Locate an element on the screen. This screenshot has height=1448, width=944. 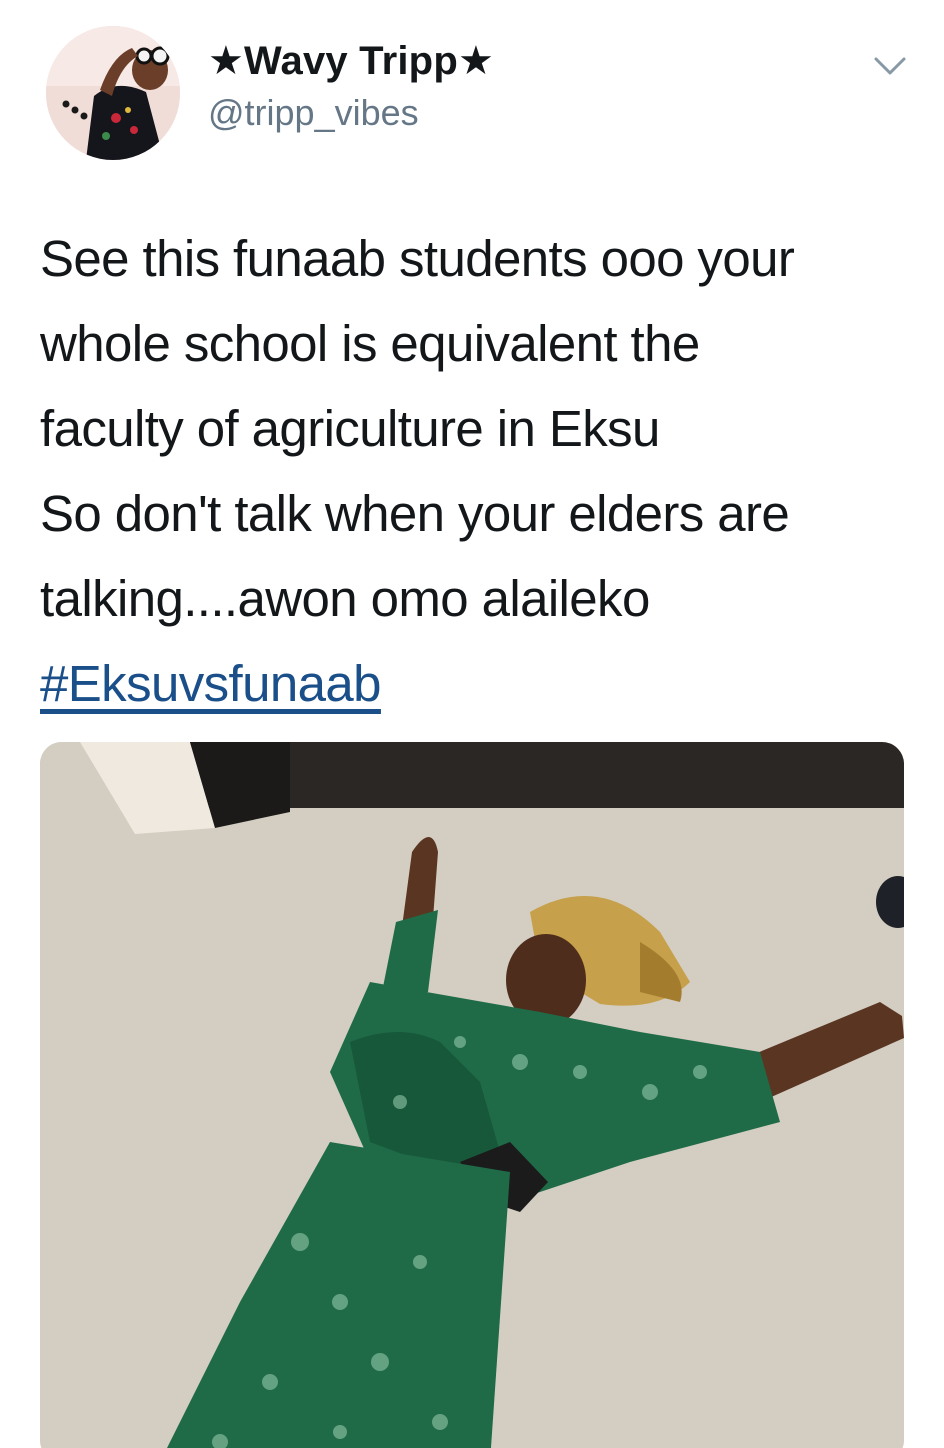
avatar-photo-icon is located at coordinates (113, 93).